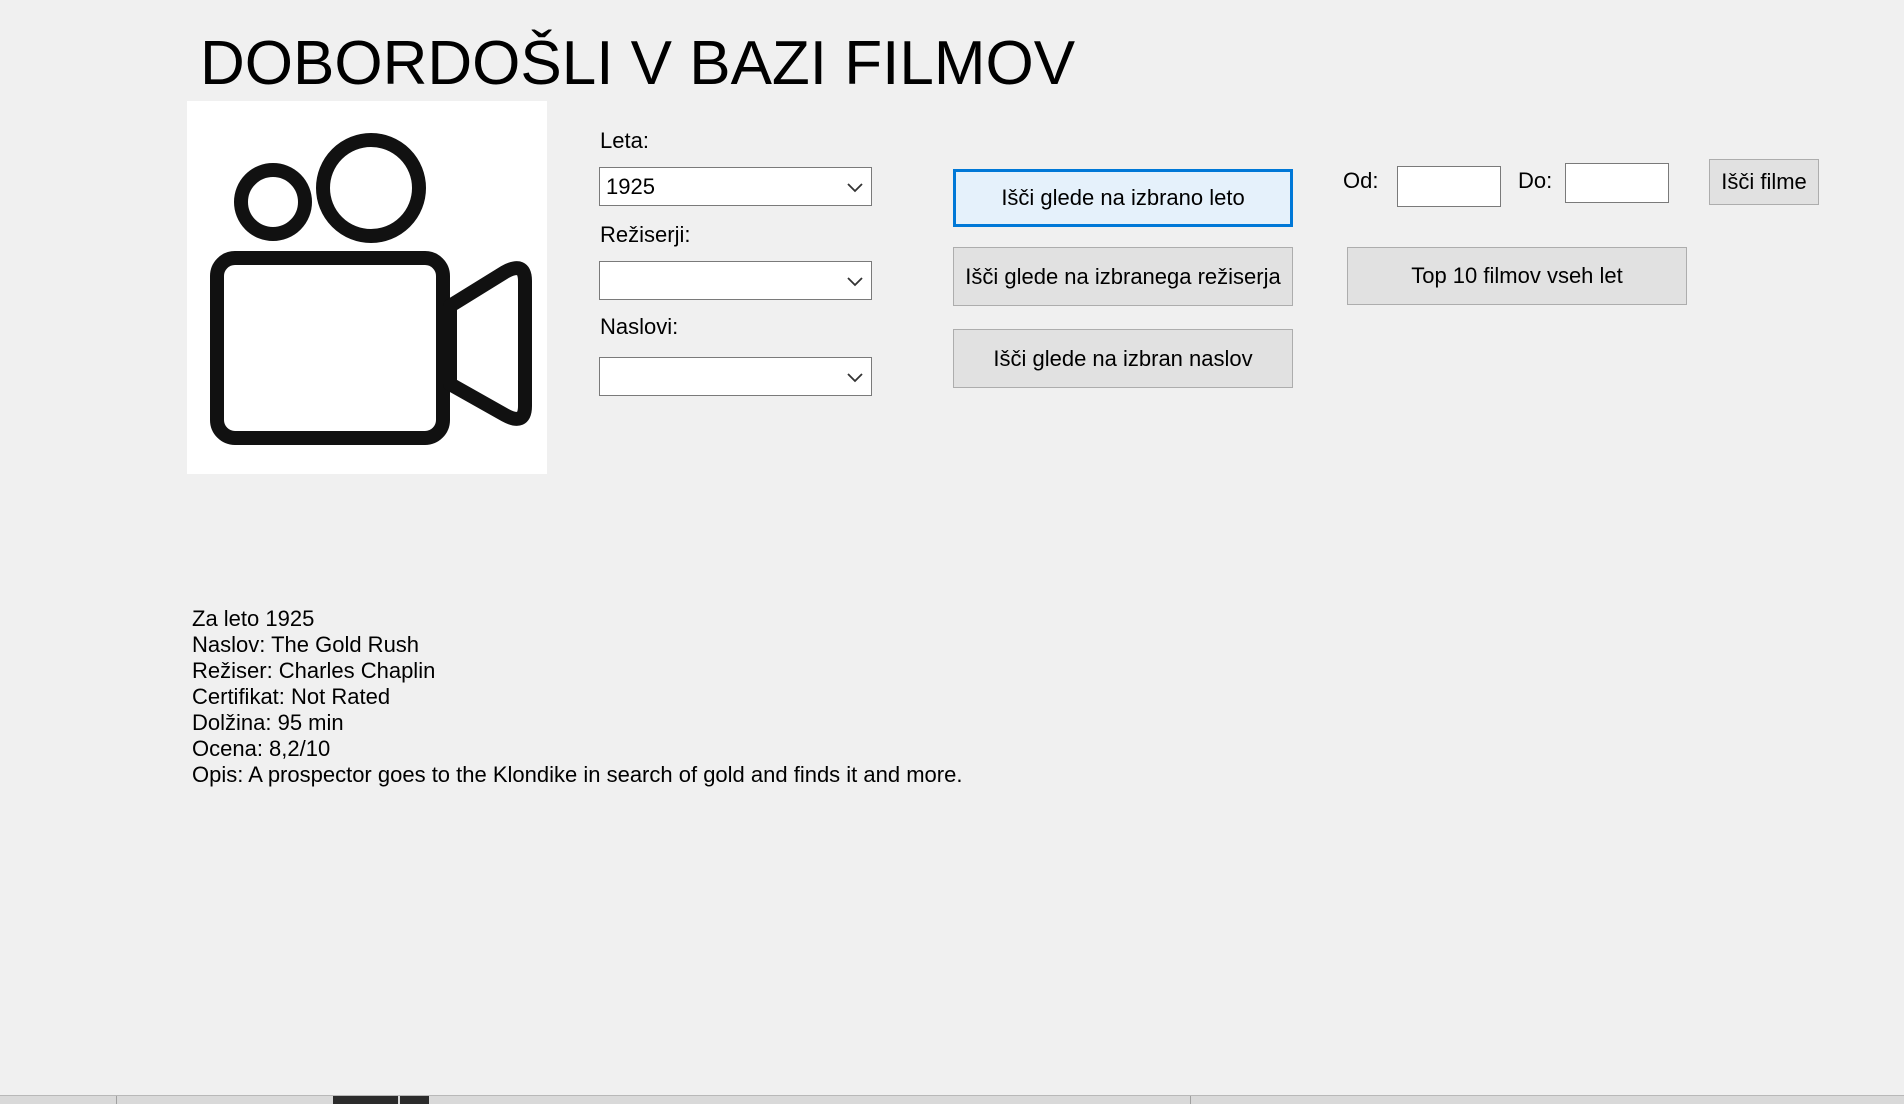 This screenshot has height=1104, width=1904. I want to click on years-dropdown: 1925, so click(735, 186).